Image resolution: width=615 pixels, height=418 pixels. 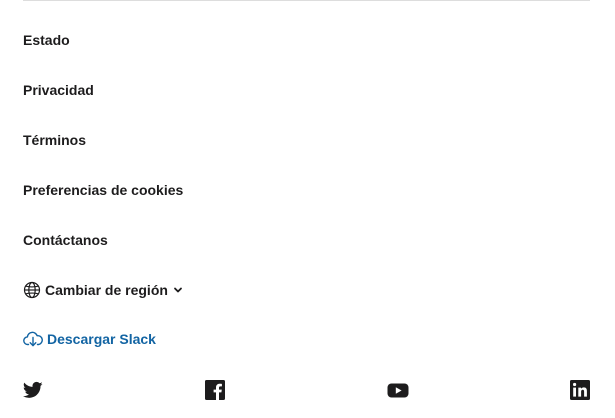 I want to click on change-region-label: Cambiar de región, so click(x=106, y=290).